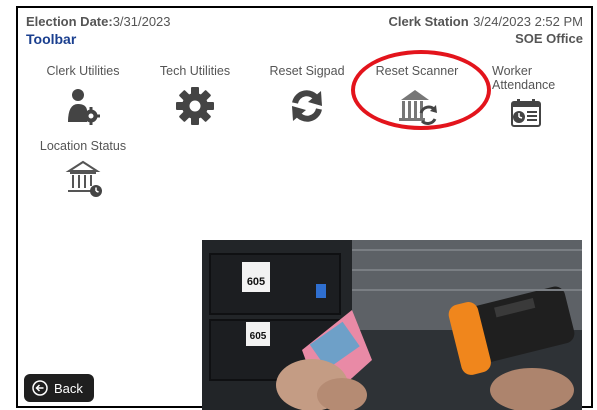 Image resolution: width=597 pixels, height=410 pixels. I want to click on location-status-button: Location Status, so click(83, 169).